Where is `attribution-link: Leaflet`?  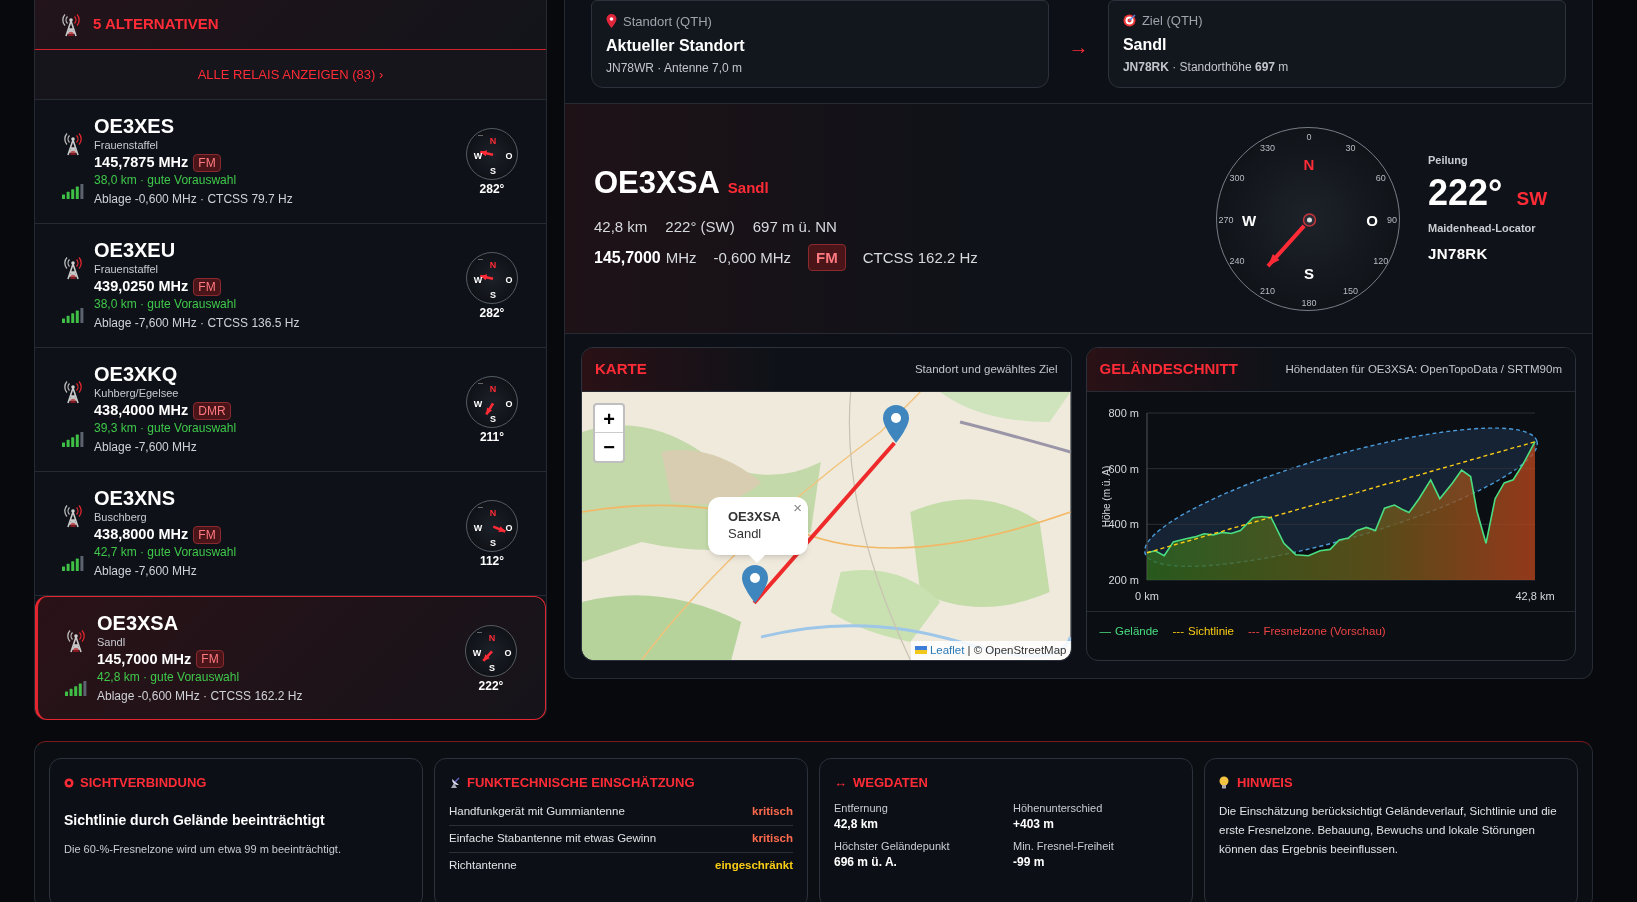 attribution-link: Leaflet is located at coordinates (947, 650).